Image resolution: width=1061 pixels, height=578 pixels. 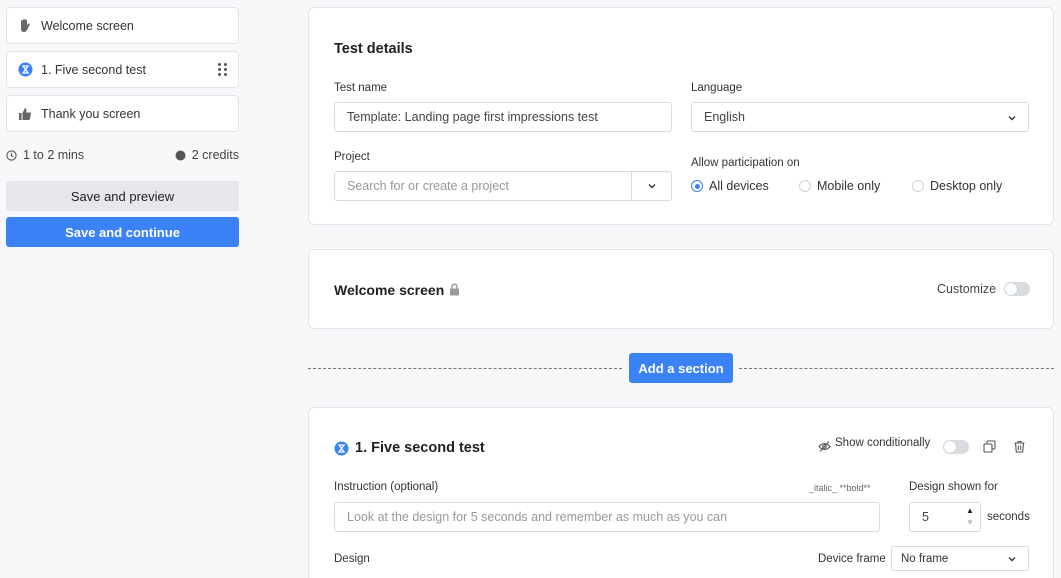 I want to click on save-and-continue-button: Save and continue, so click(x=122, y=232).